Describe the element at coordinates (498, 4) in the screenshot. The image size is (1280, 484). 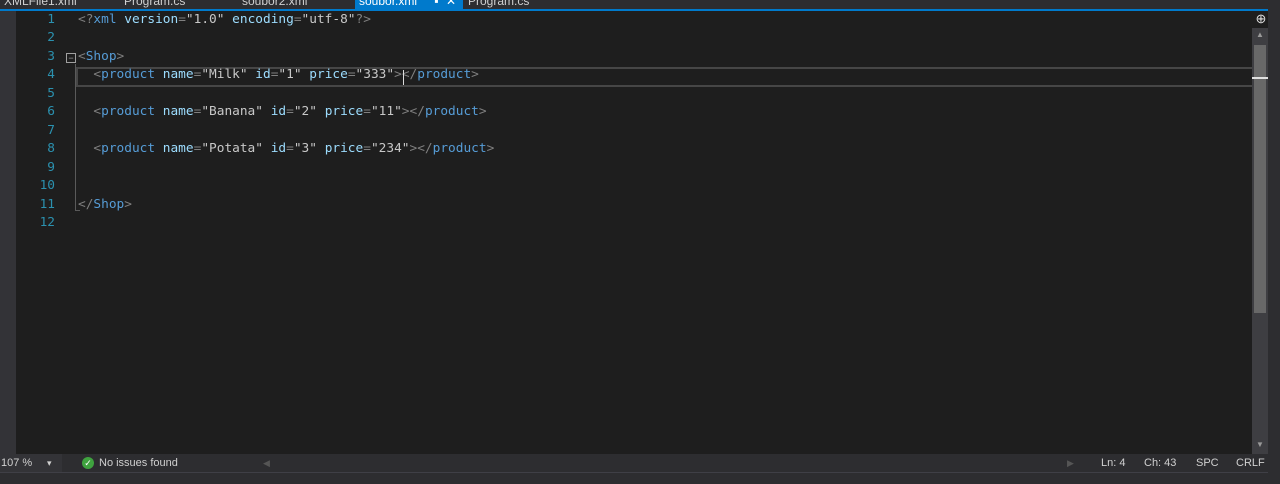
I see `tab-program-cs-2: Program.cs` at that location.